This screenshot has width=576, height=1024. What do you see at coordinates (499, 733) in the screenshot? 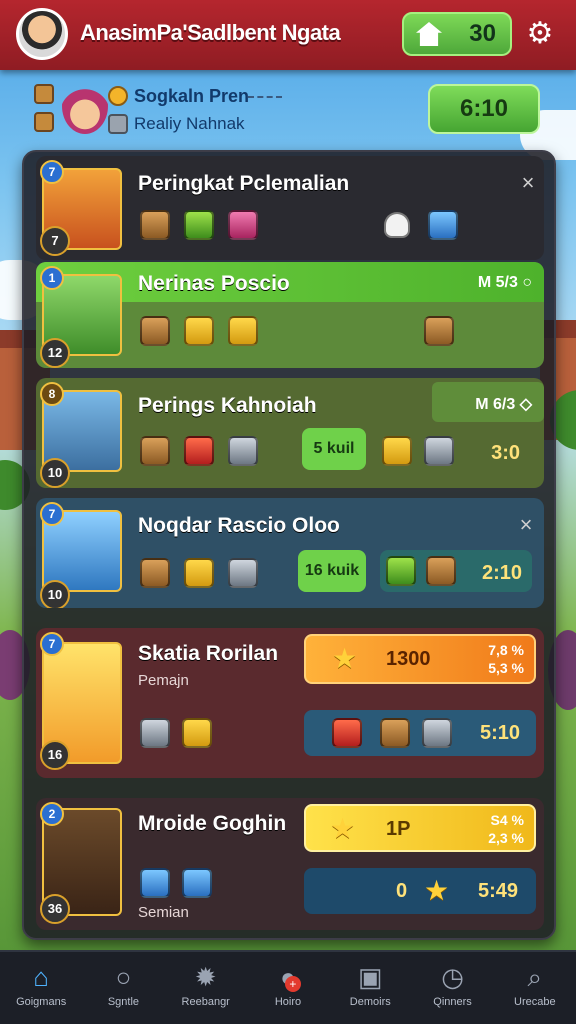
I see `row-score: 5:10` at bounding box center [499, 733].